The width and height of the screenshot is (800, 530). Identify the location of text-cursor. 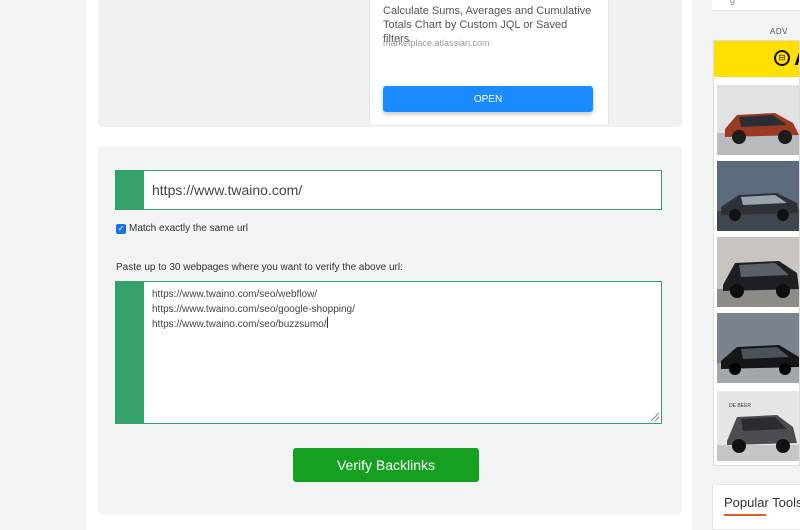
(327, 322).